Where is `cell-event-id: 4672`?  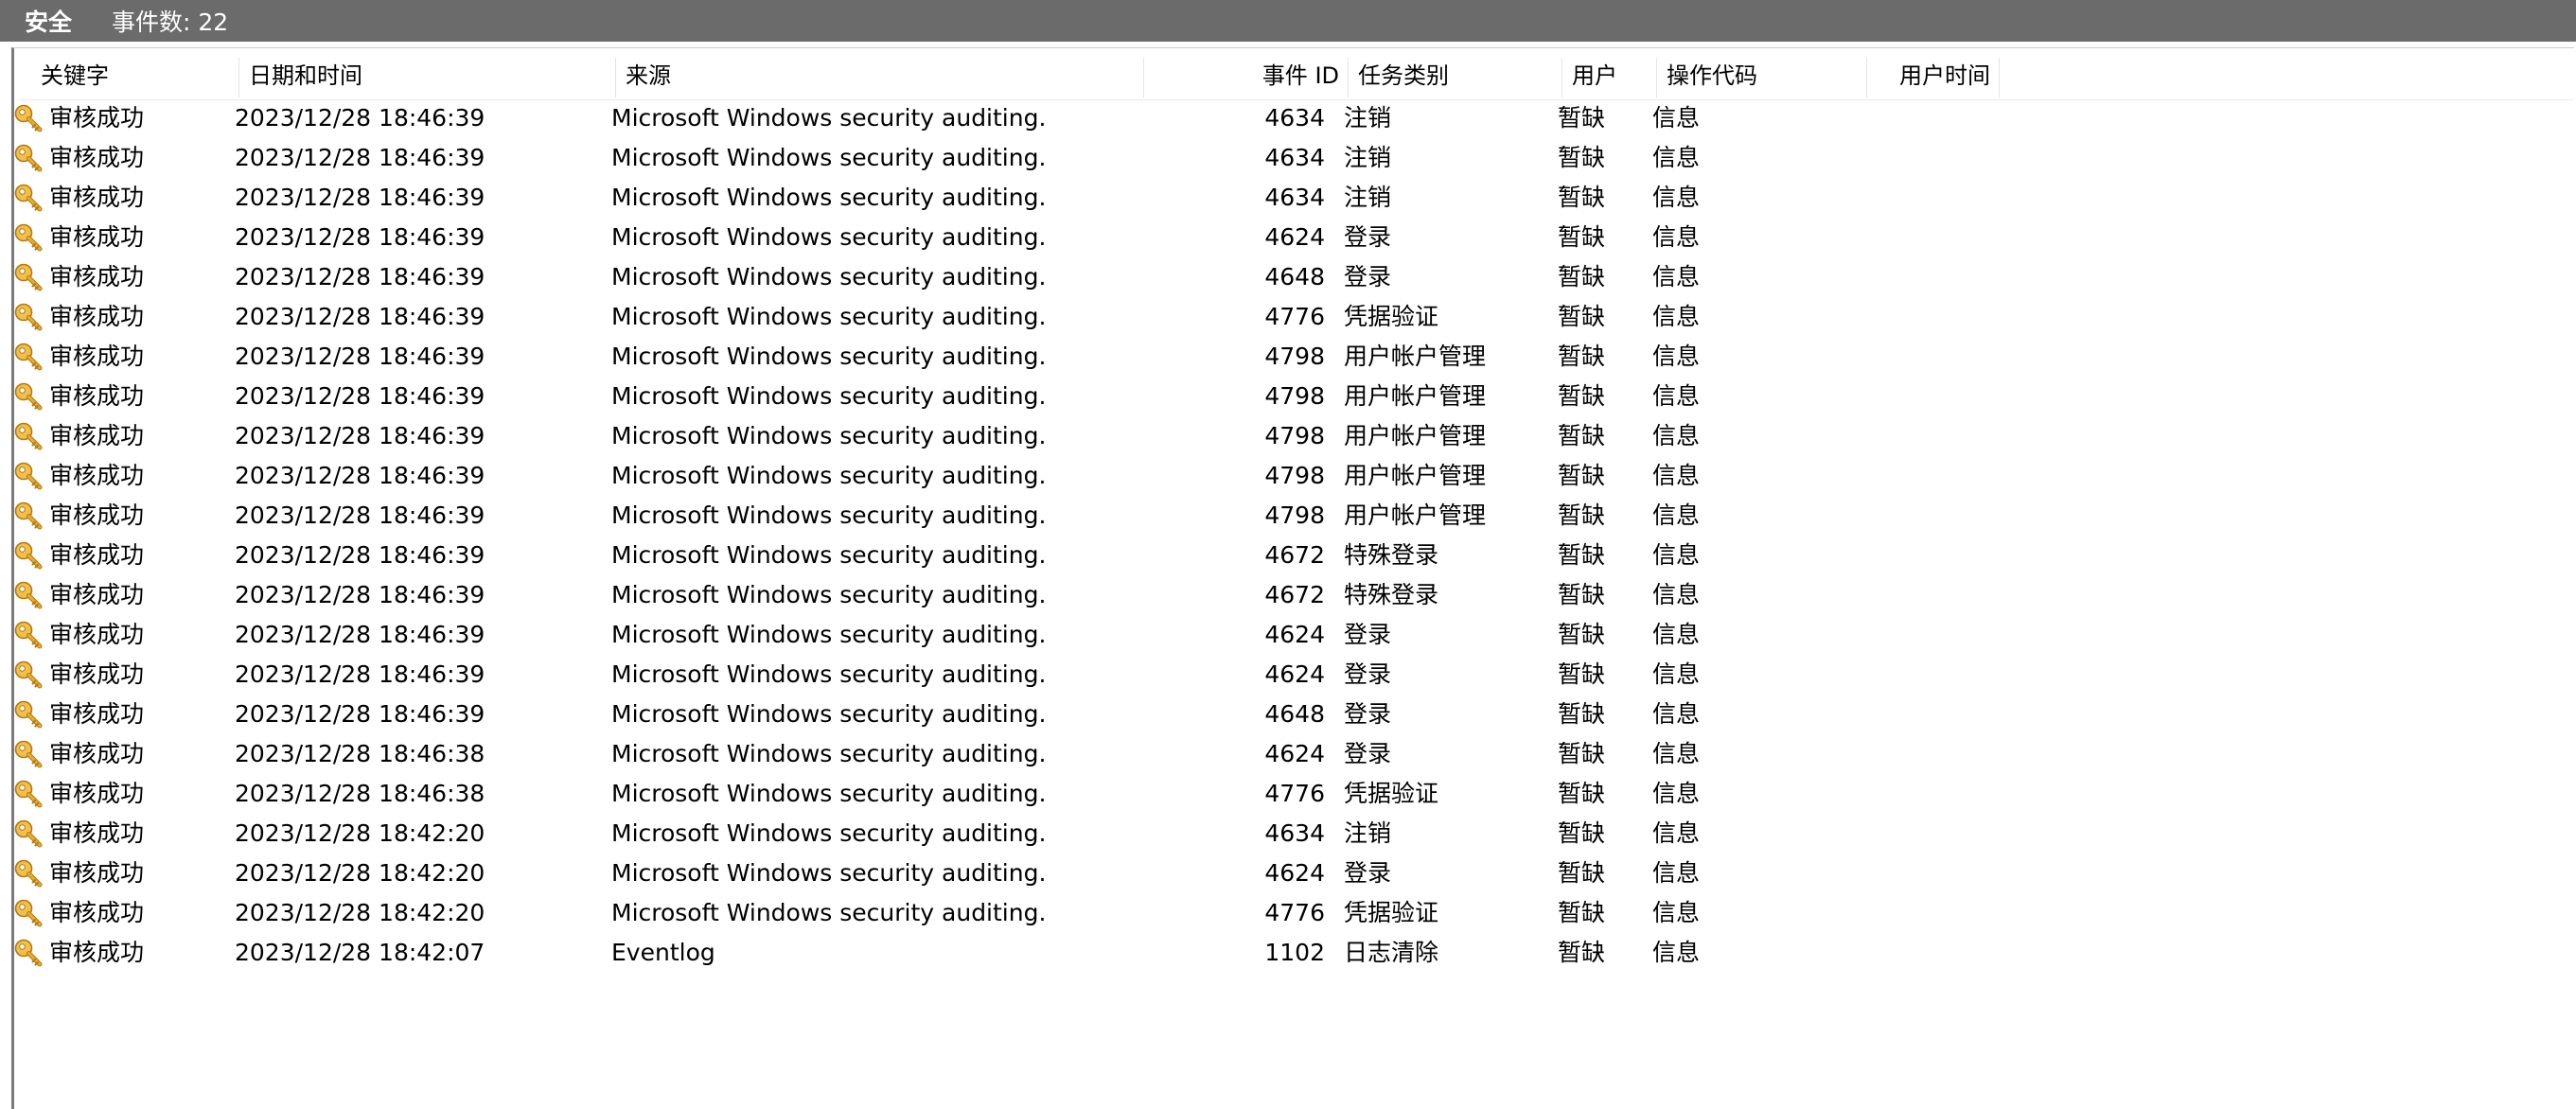
cell-event-id: 4672 is located at coordinates (1294, 555).